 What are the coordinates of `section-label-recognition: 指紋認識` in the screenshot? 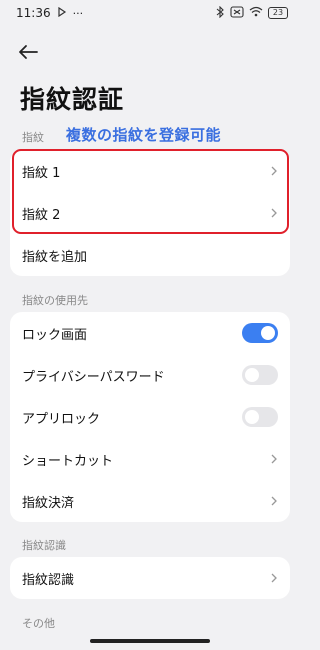 It's located at (44, 545).